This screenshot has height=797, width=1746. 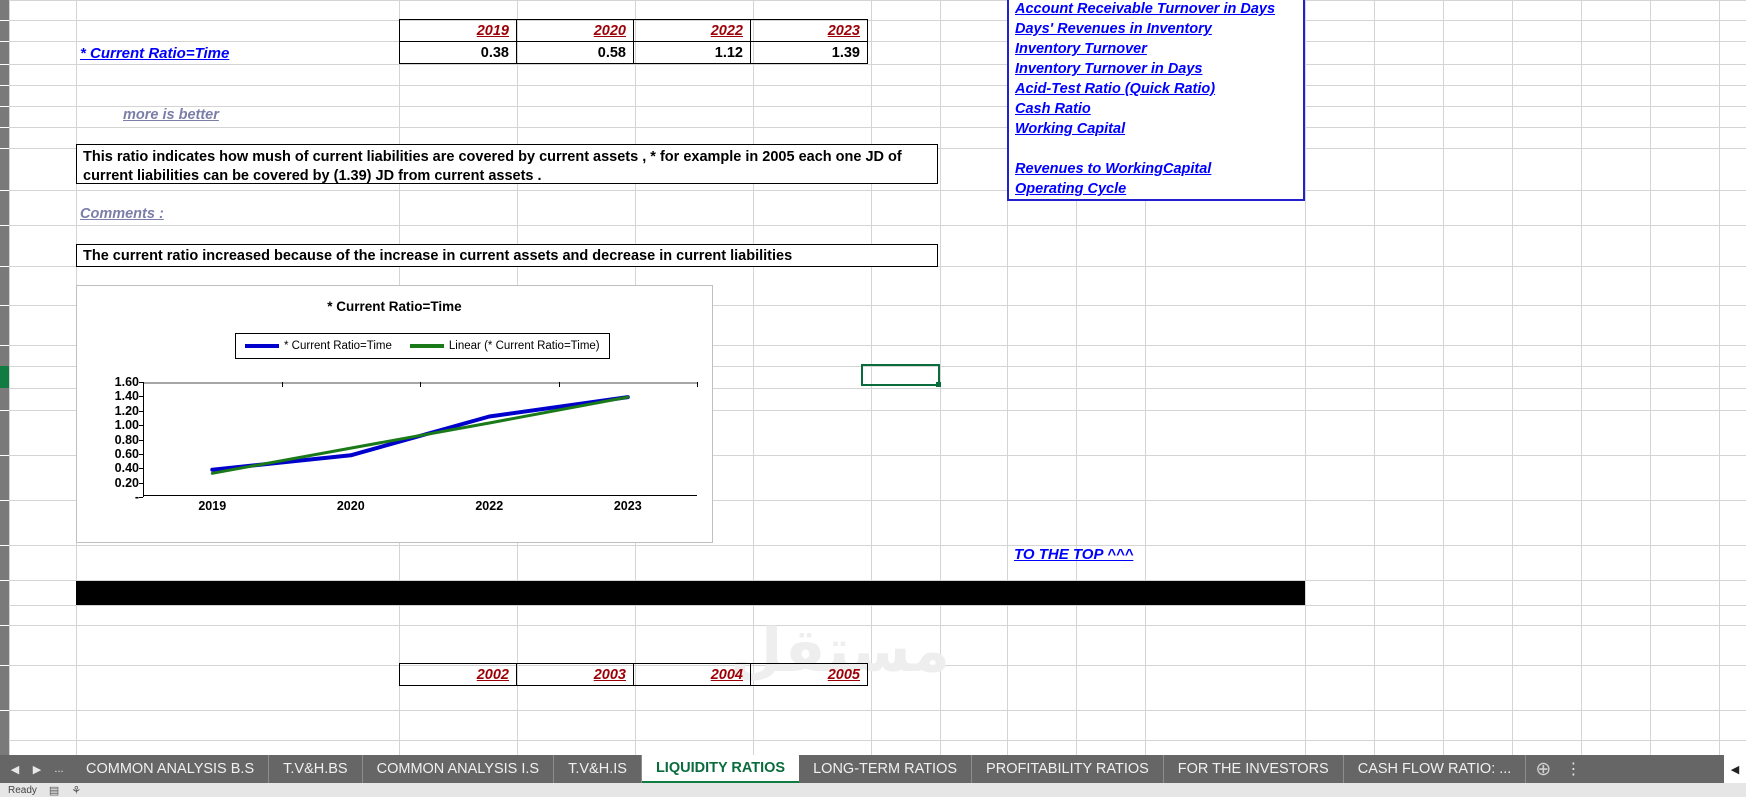 What do you see at coordinates (126, 468) in the screenshot?
I see `chart-y-tick-label: 0.40` at bounding box center [126, 468].